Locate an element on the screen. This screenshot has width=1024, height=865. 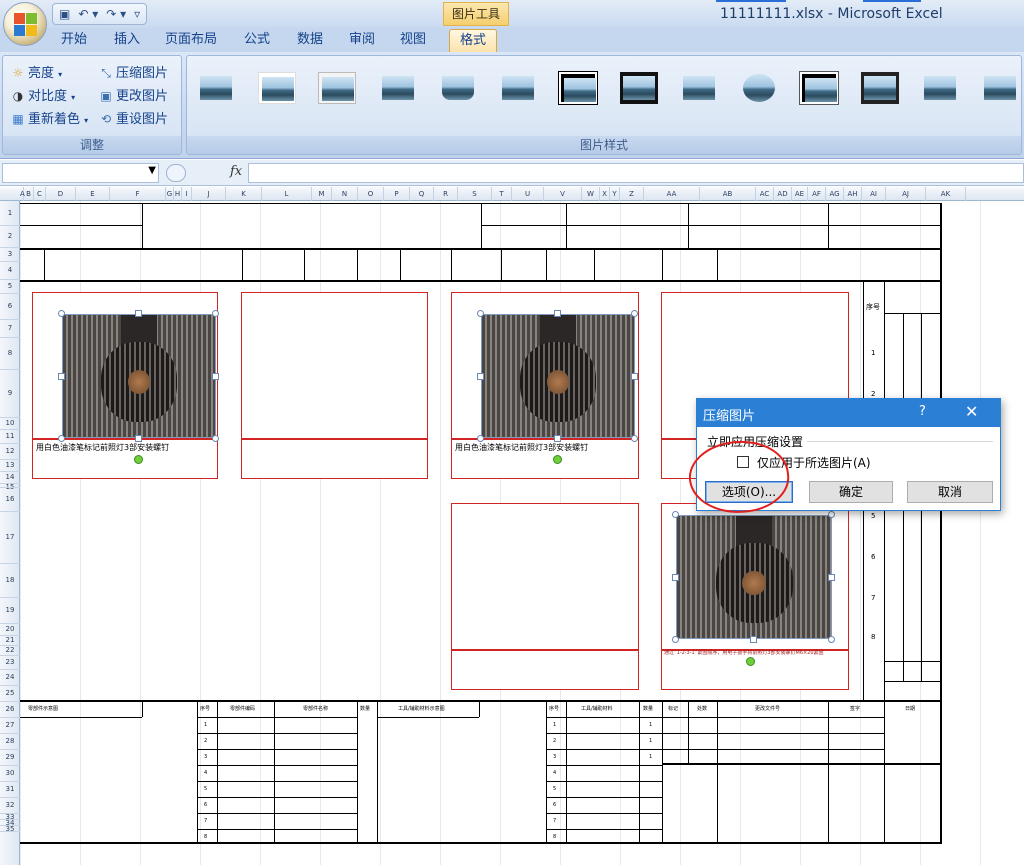
row-header: 28 is located at coordinates (10, 741).